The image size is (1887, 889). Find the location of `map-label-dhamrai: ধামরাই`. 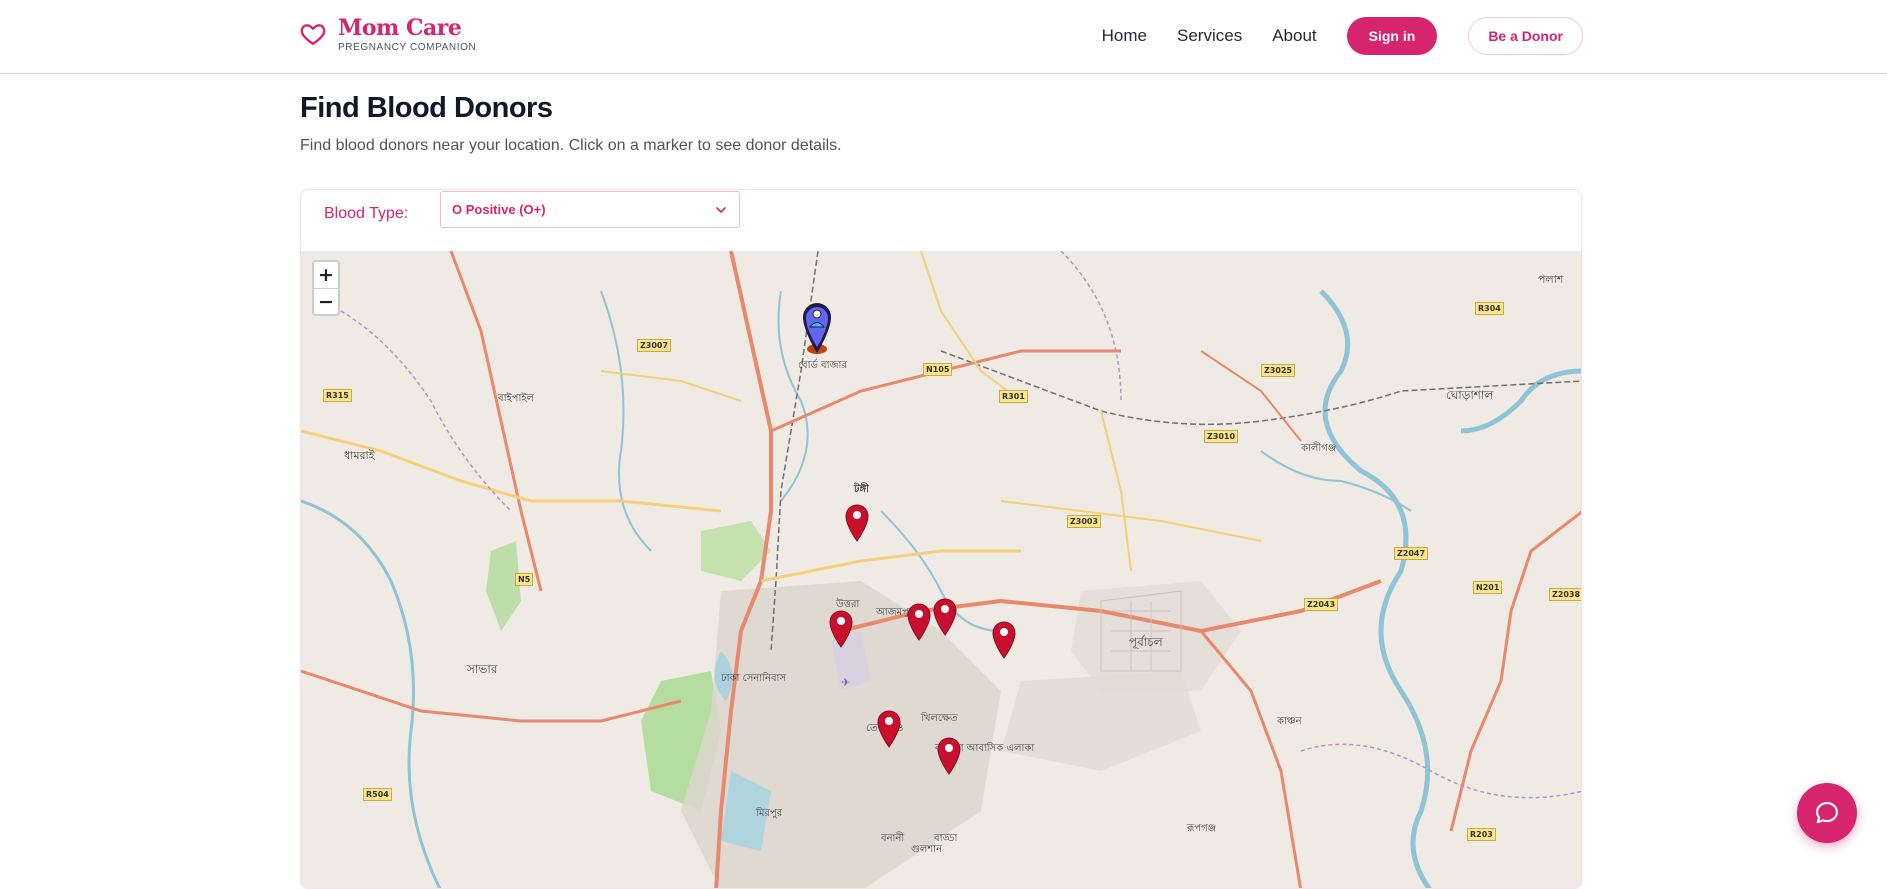

map-label-dhamrai: ধামরাই is located at coordinates (359, 455).